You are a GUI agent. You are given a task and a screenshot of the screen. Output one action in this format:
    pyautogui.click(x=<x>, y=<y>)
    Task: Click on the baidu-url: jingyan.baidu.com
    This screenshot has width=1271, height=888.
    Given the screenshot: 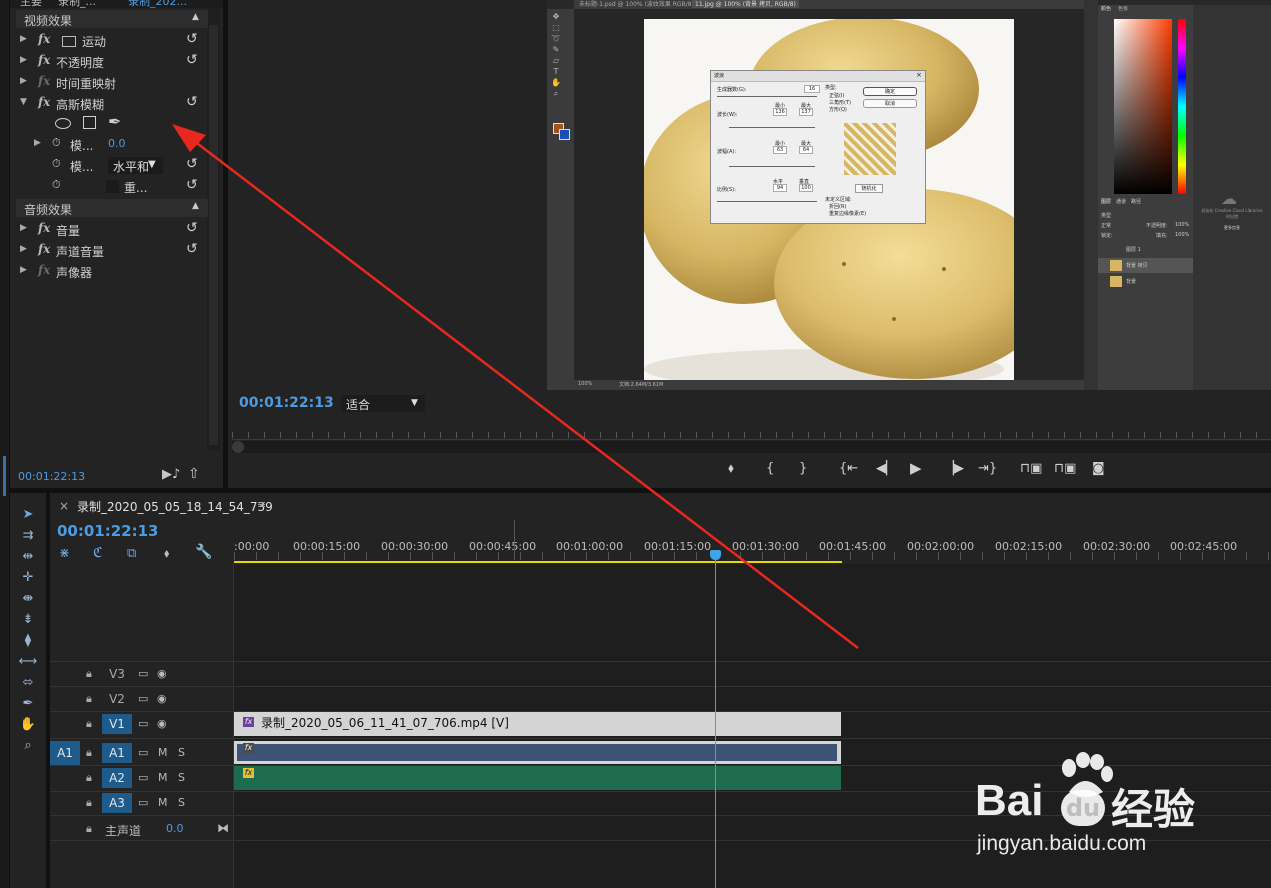 What is the action you would take?
    pyautogui.click(x=1062, y=843)
    